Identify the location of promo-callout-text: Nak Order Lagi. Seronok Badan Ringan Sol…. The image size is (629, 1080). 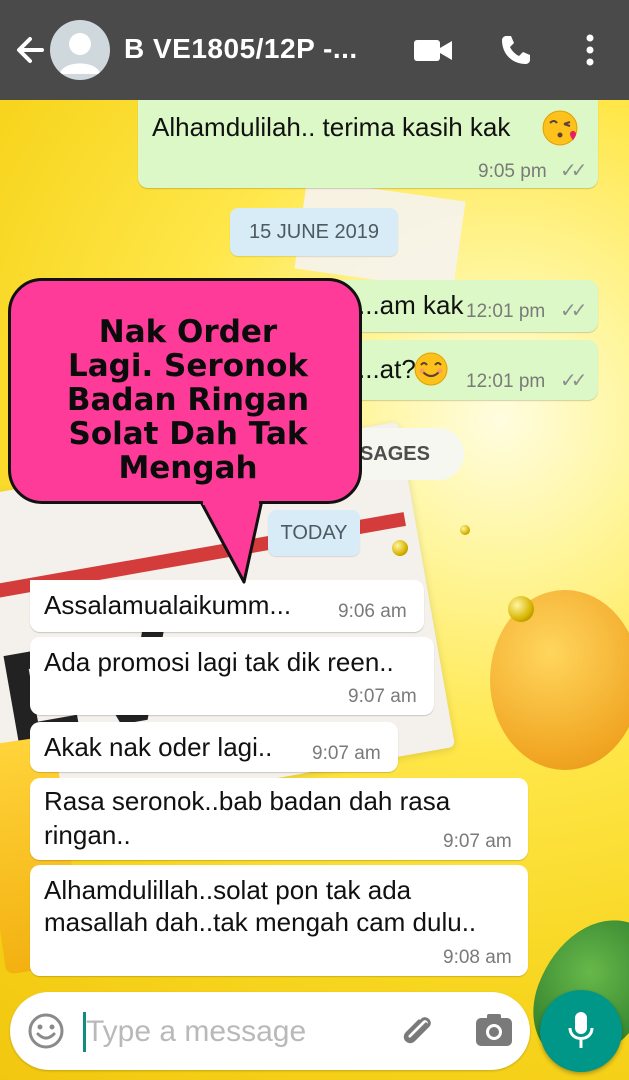
(188, 400).